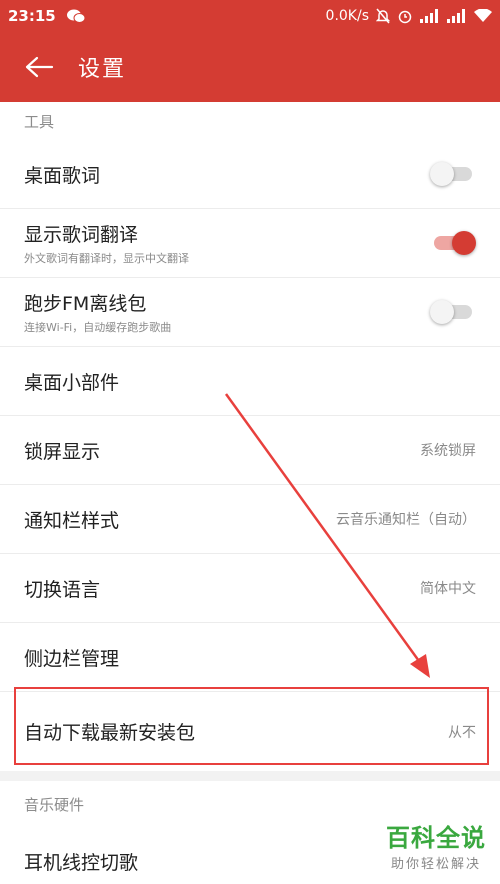  I want to click on watermark-subtitle: 助你轻松解决, so click(435, 864).